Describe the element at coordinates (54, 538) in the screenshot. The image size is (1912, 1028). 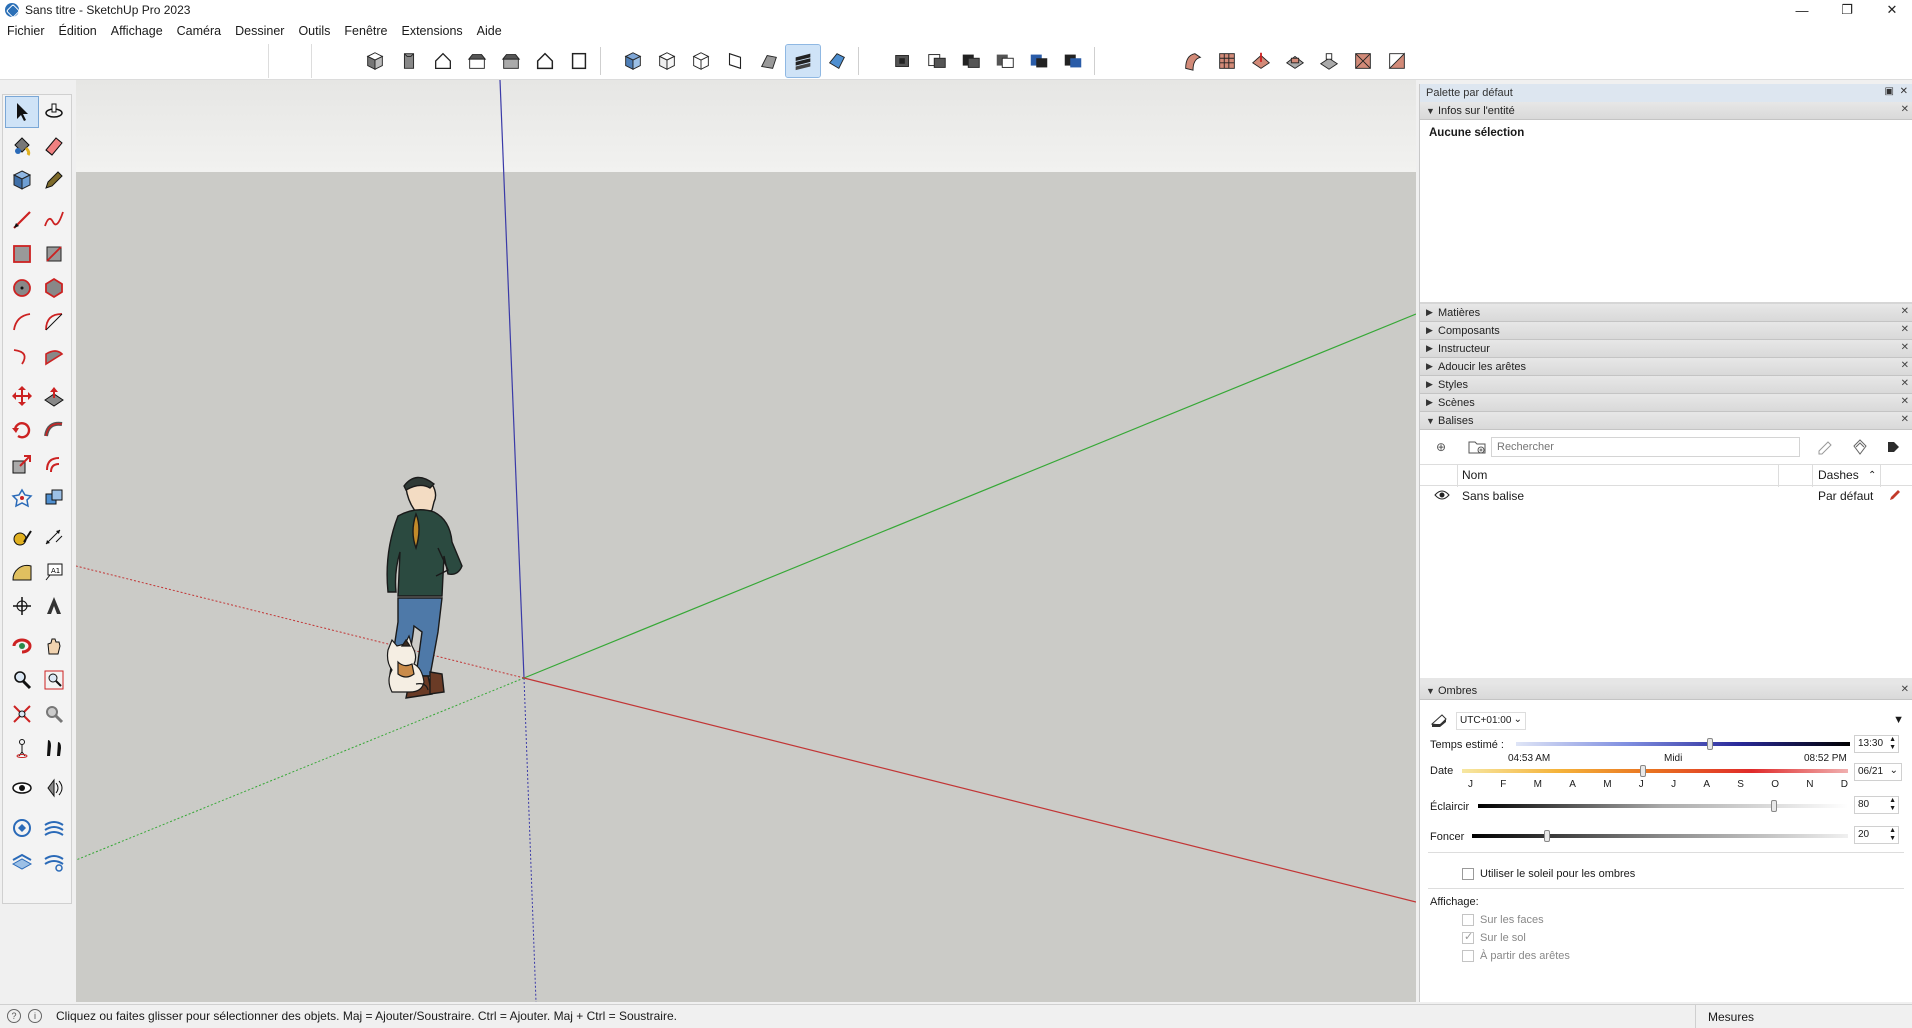
I see `dimension-icon` at that location.